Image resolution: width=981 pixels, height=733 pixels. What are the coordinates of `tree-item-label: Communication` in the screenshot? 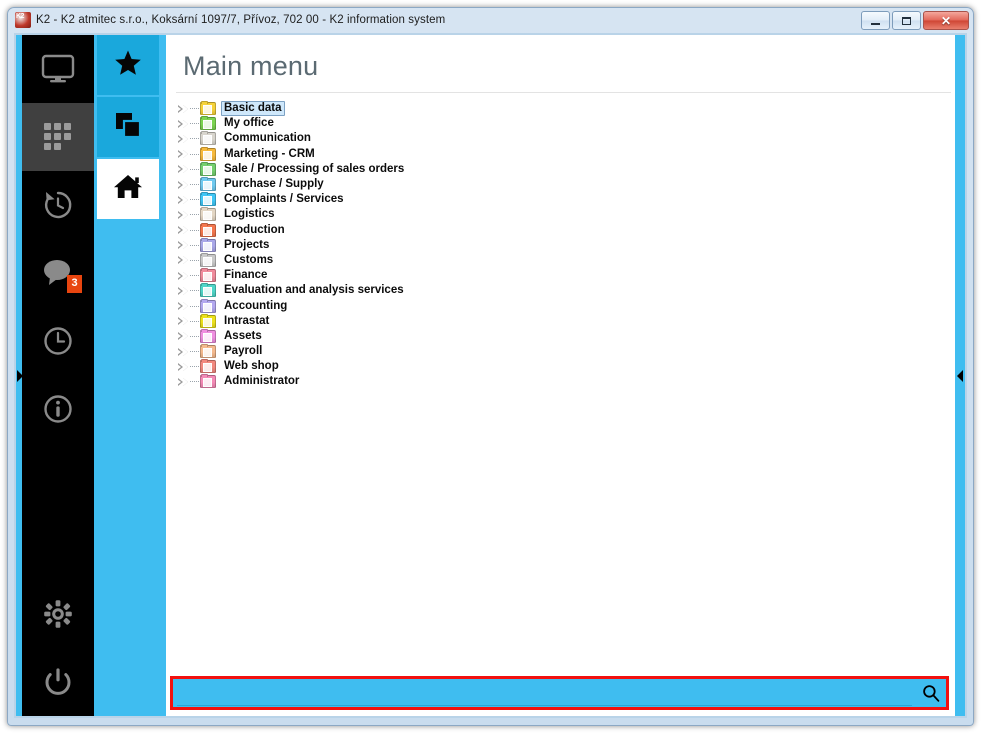 It's located at (267, 138).